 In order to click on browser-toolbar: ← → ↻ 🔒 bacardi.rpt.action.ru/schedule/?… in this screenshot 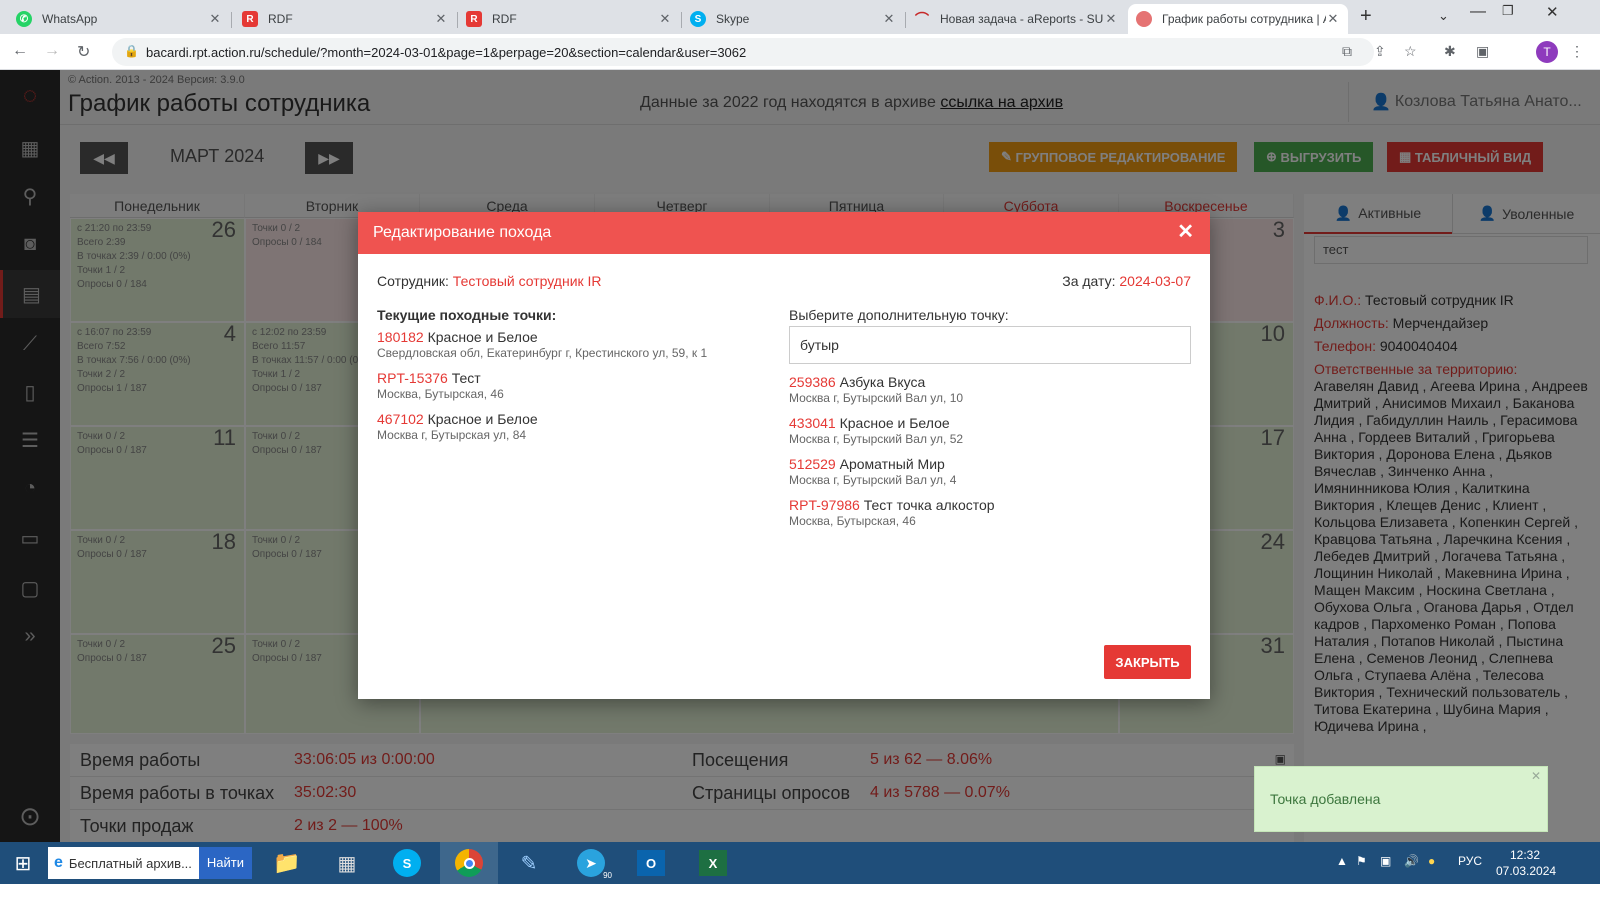, I will do `click(800, 52)`.